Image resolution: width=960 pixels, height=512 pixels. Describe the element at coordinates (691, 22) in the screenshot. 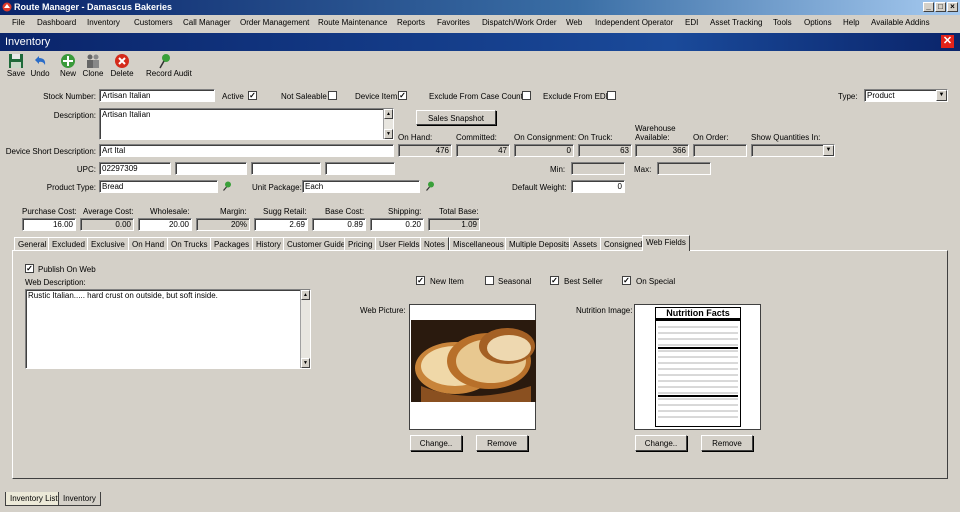

I see `menu-edi: EDI` at that location.